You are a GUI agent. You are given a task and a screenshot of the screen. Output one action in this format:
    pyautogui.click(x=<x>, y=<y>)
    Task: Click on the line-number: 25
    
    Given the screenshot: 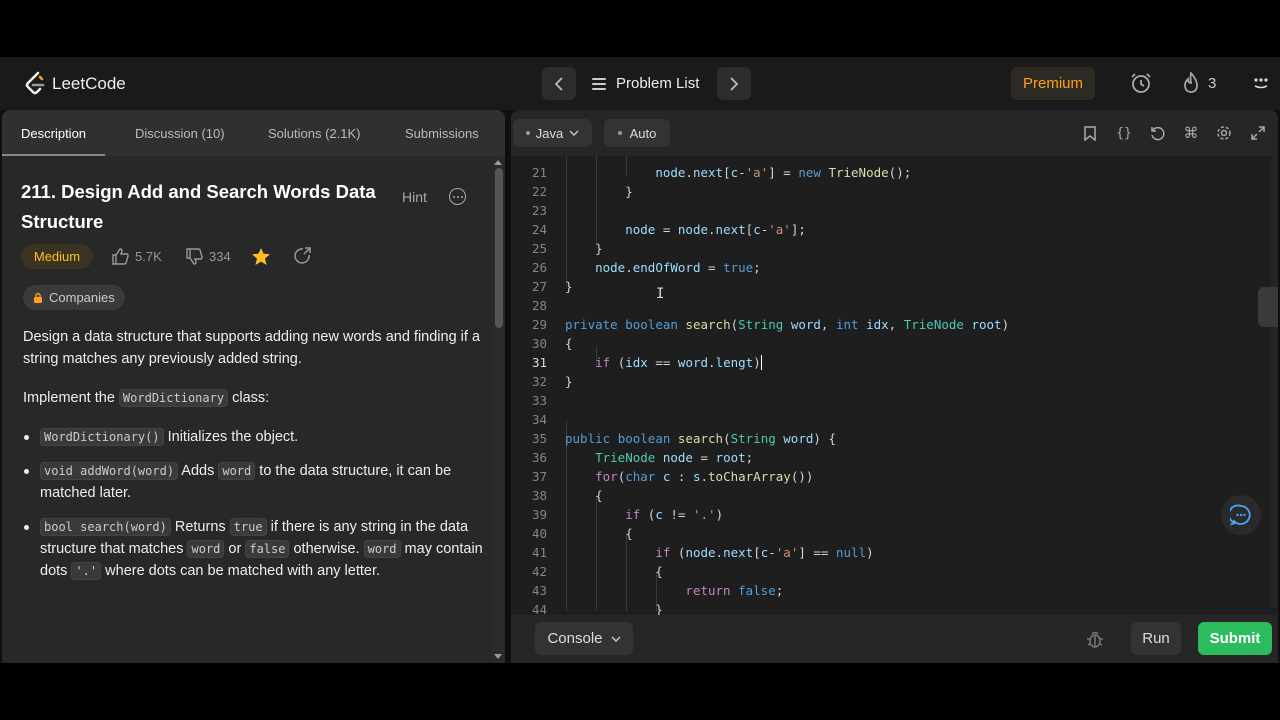 What is the action you would take?
    pyautogui.click(x=539, y=248)
    